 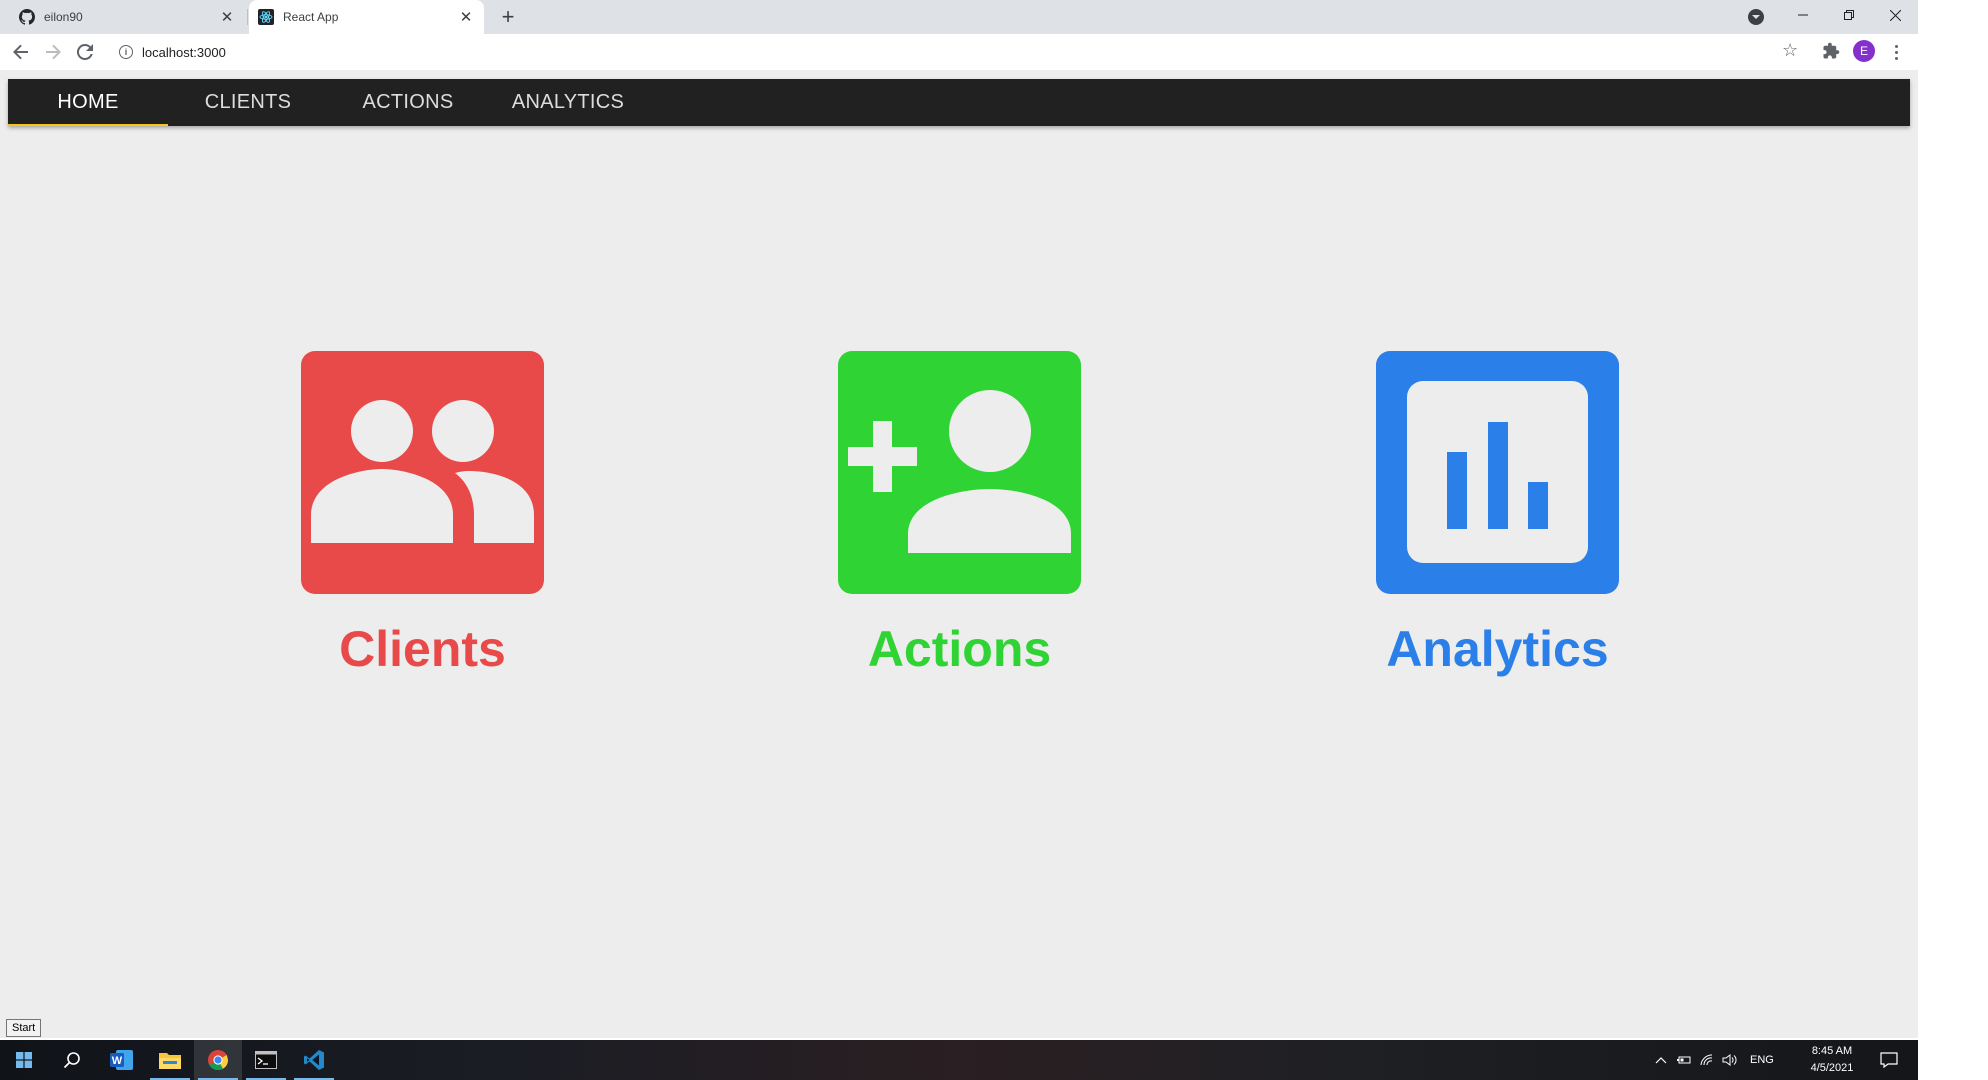 What do you see at coordinates (959, 472) in the screenshot?
I see `person-add-icon` at bounding box center [959, 472].